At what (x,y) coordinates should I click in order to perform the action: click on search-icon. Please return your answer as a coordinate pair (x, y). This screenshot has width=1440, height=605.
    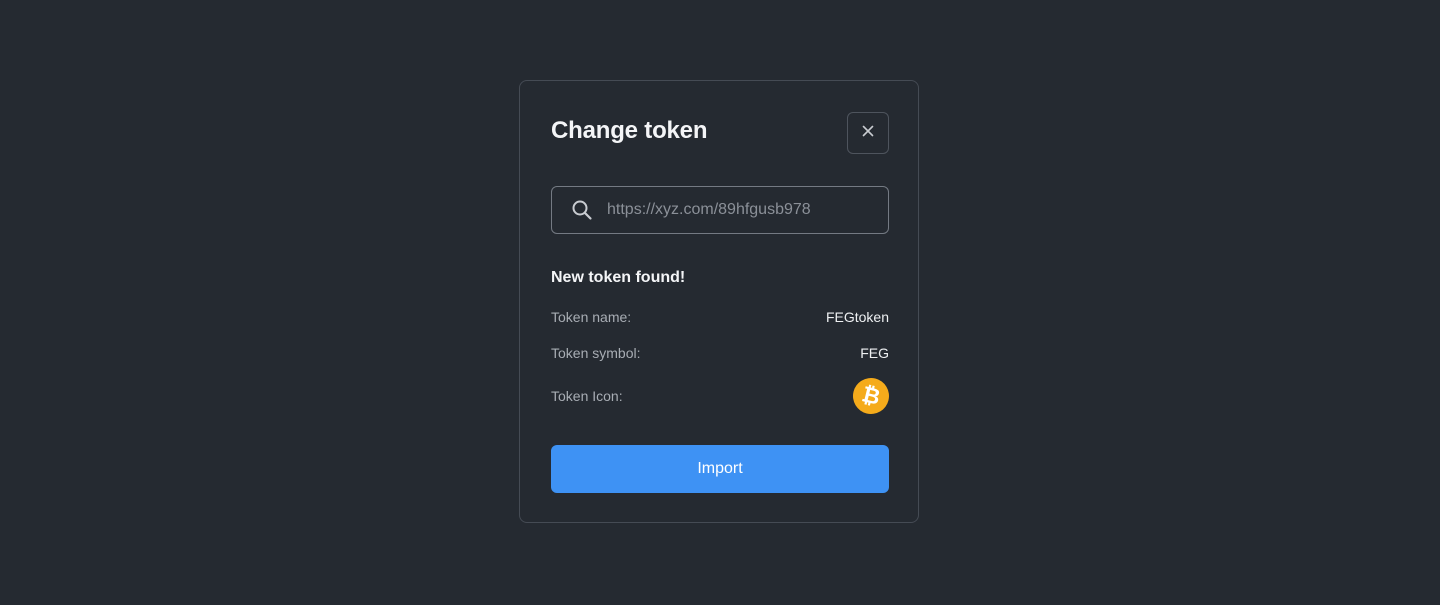
    Looking at the image, I should click on (582, 210).